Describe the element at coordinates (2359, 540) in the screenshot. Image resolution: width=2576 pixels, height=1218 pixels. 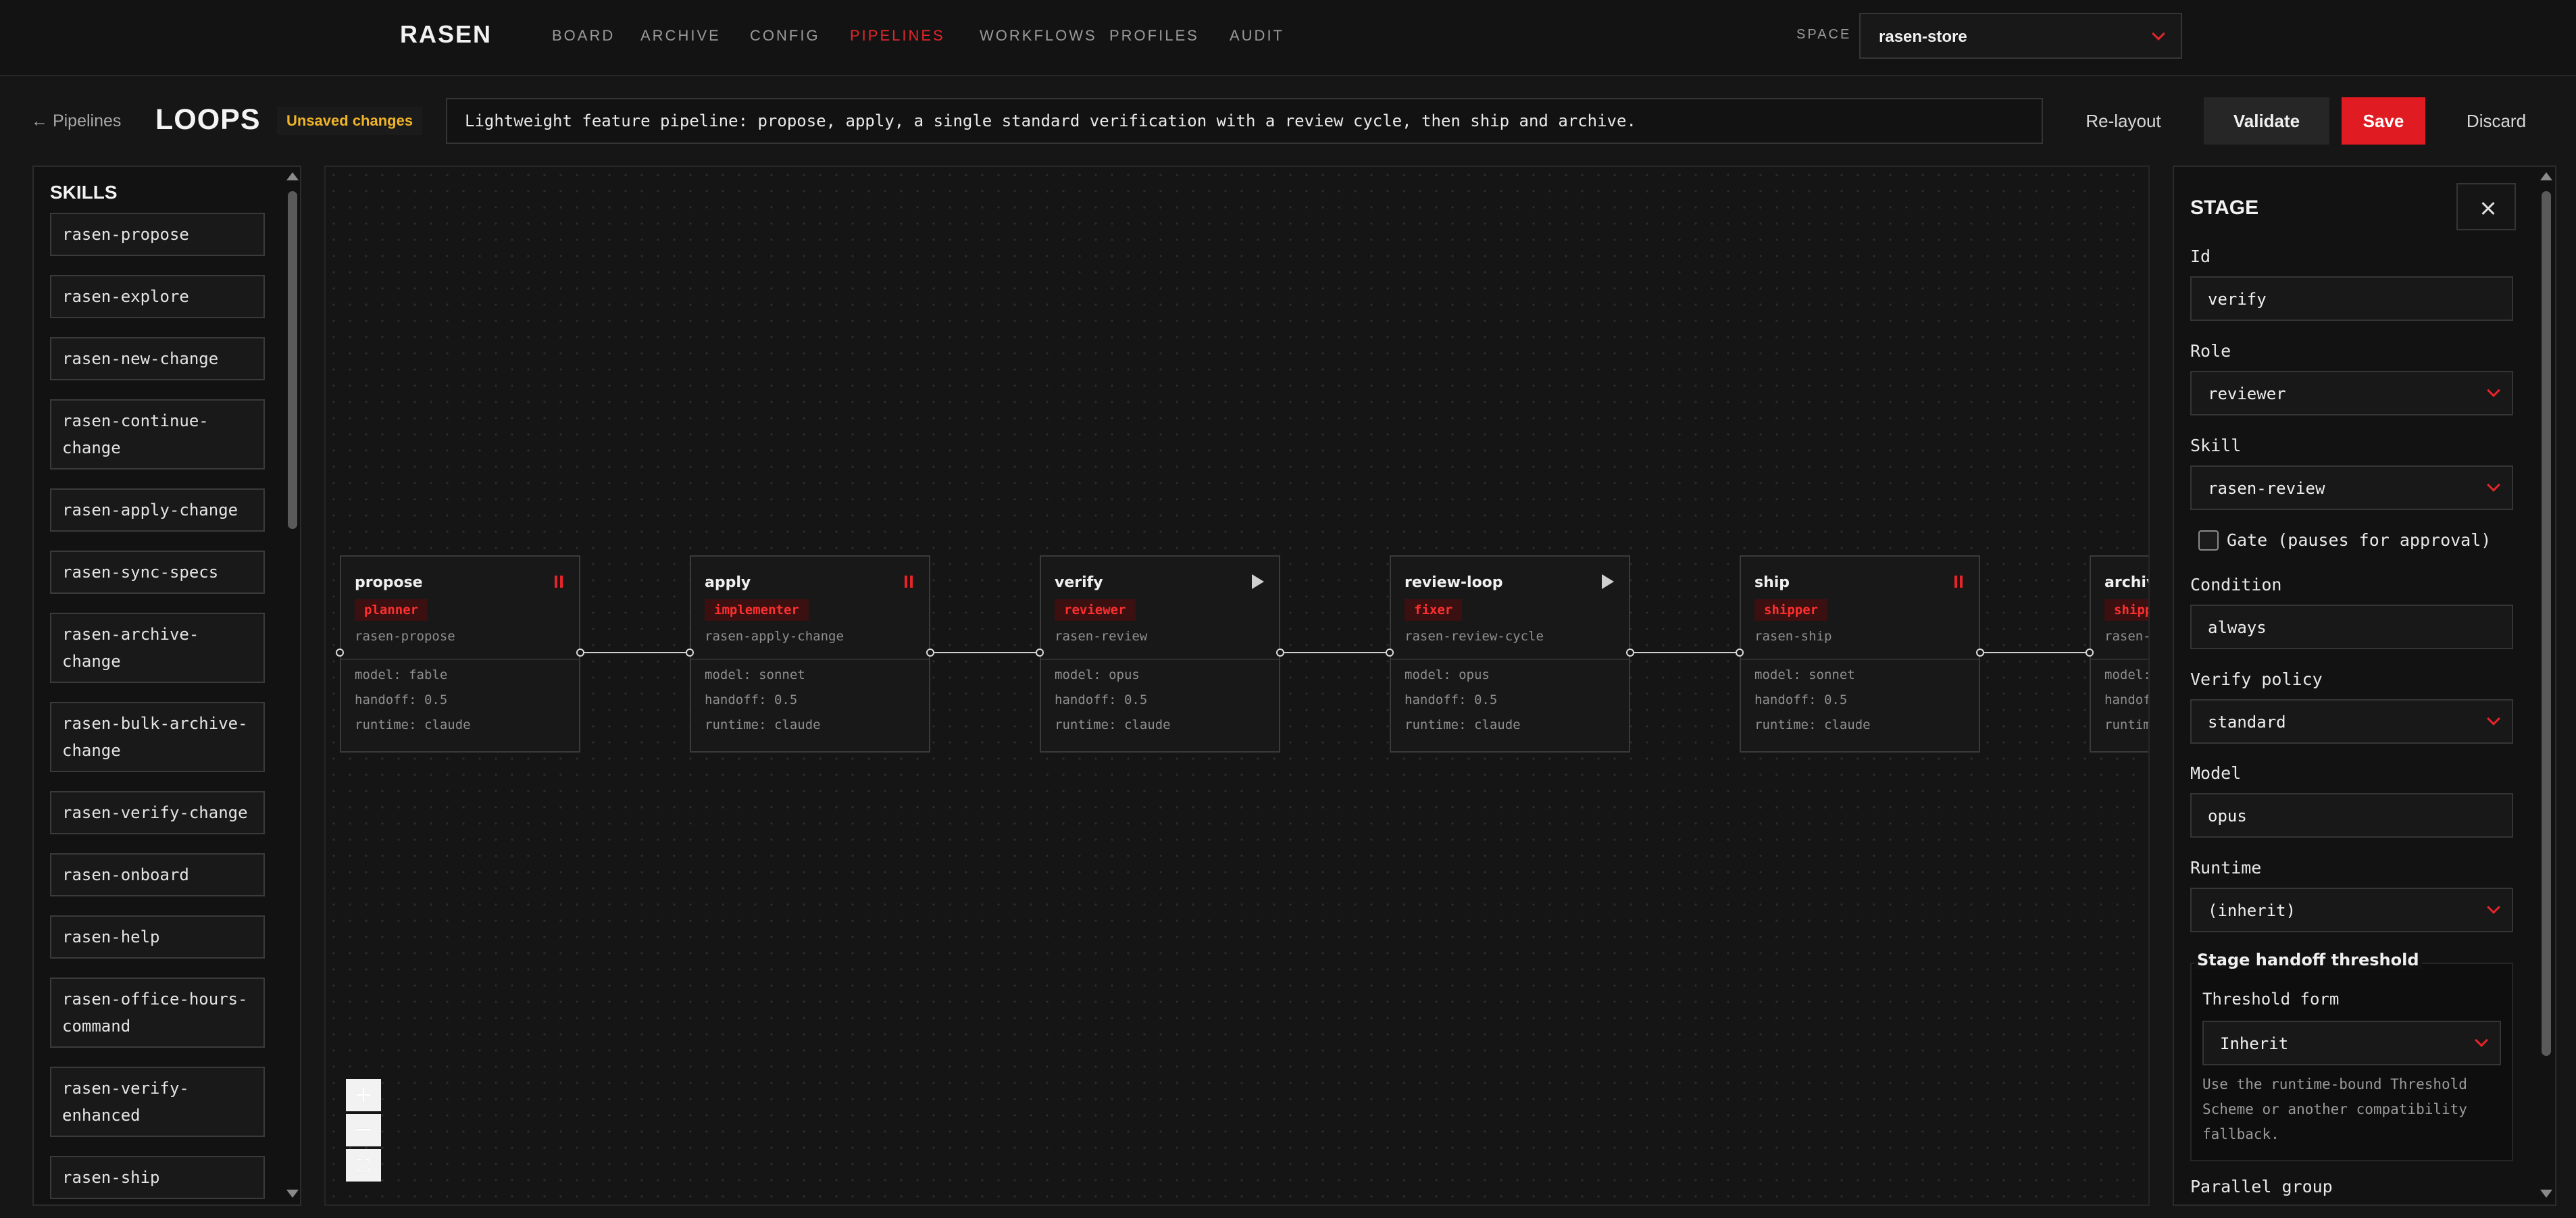
I see `gate-label: Gate (pauses for approval)` at that location.